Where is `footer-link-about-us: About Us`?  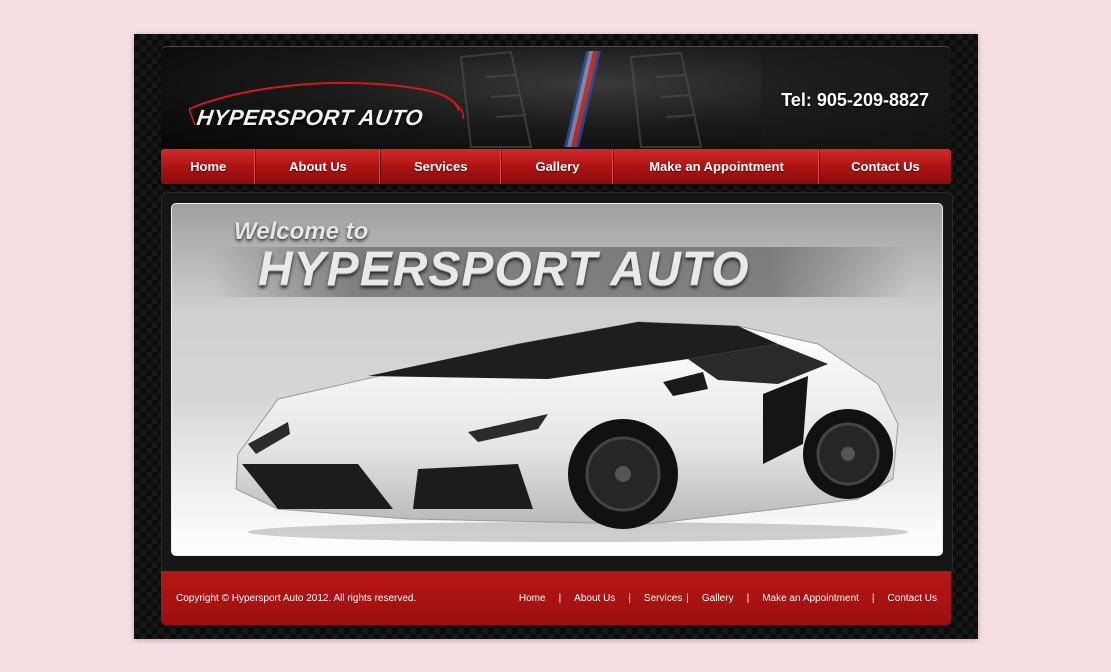
footer-link-about-us: About Us is located at coordinates (594, 598).